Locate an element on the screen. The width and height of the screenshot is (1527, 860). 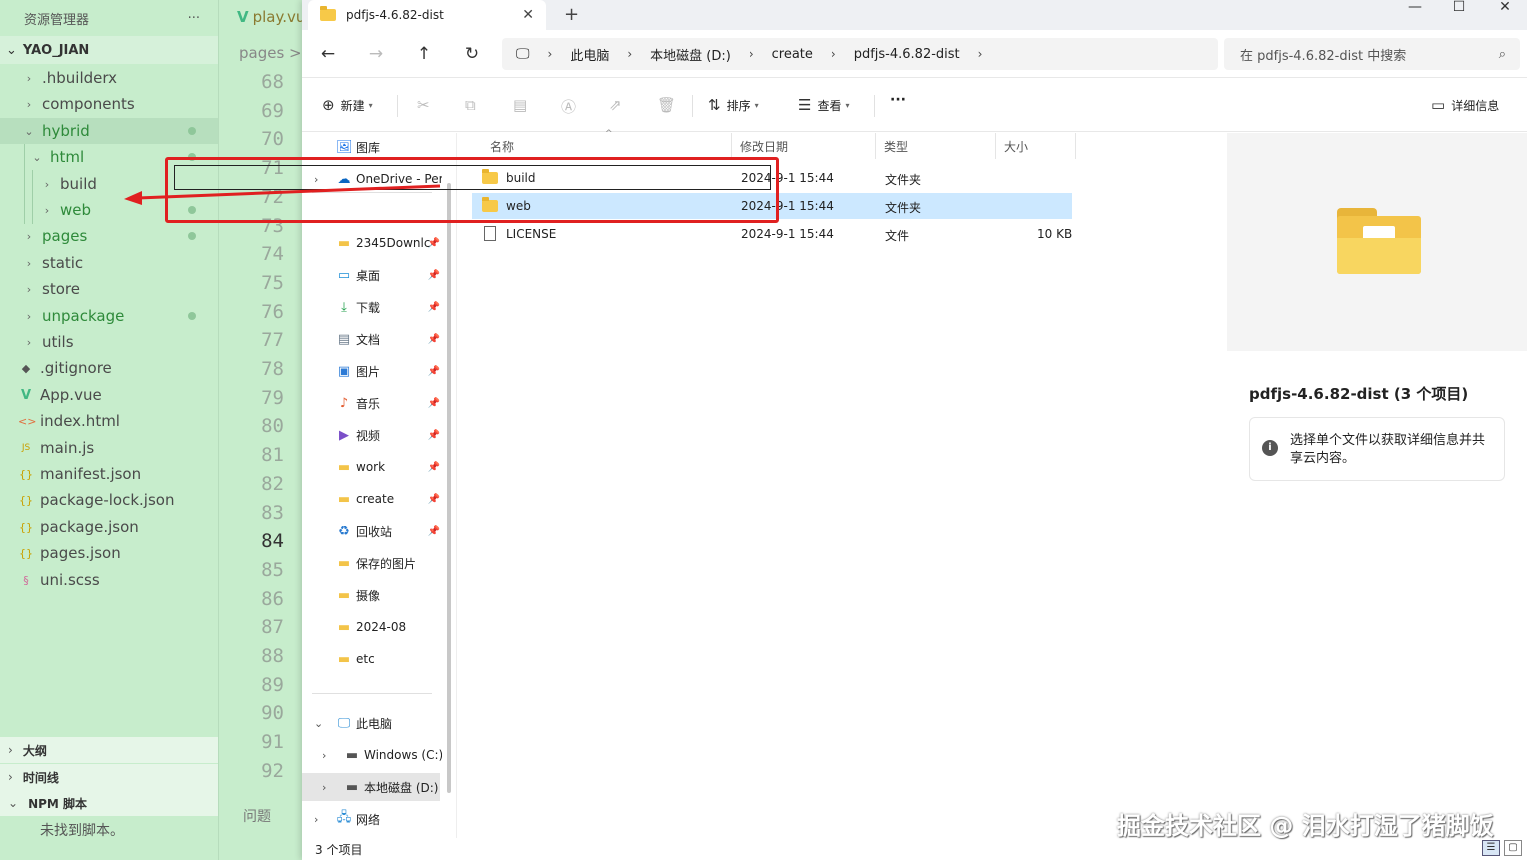
nav-scrollbar is located at coordinates (449, 488).